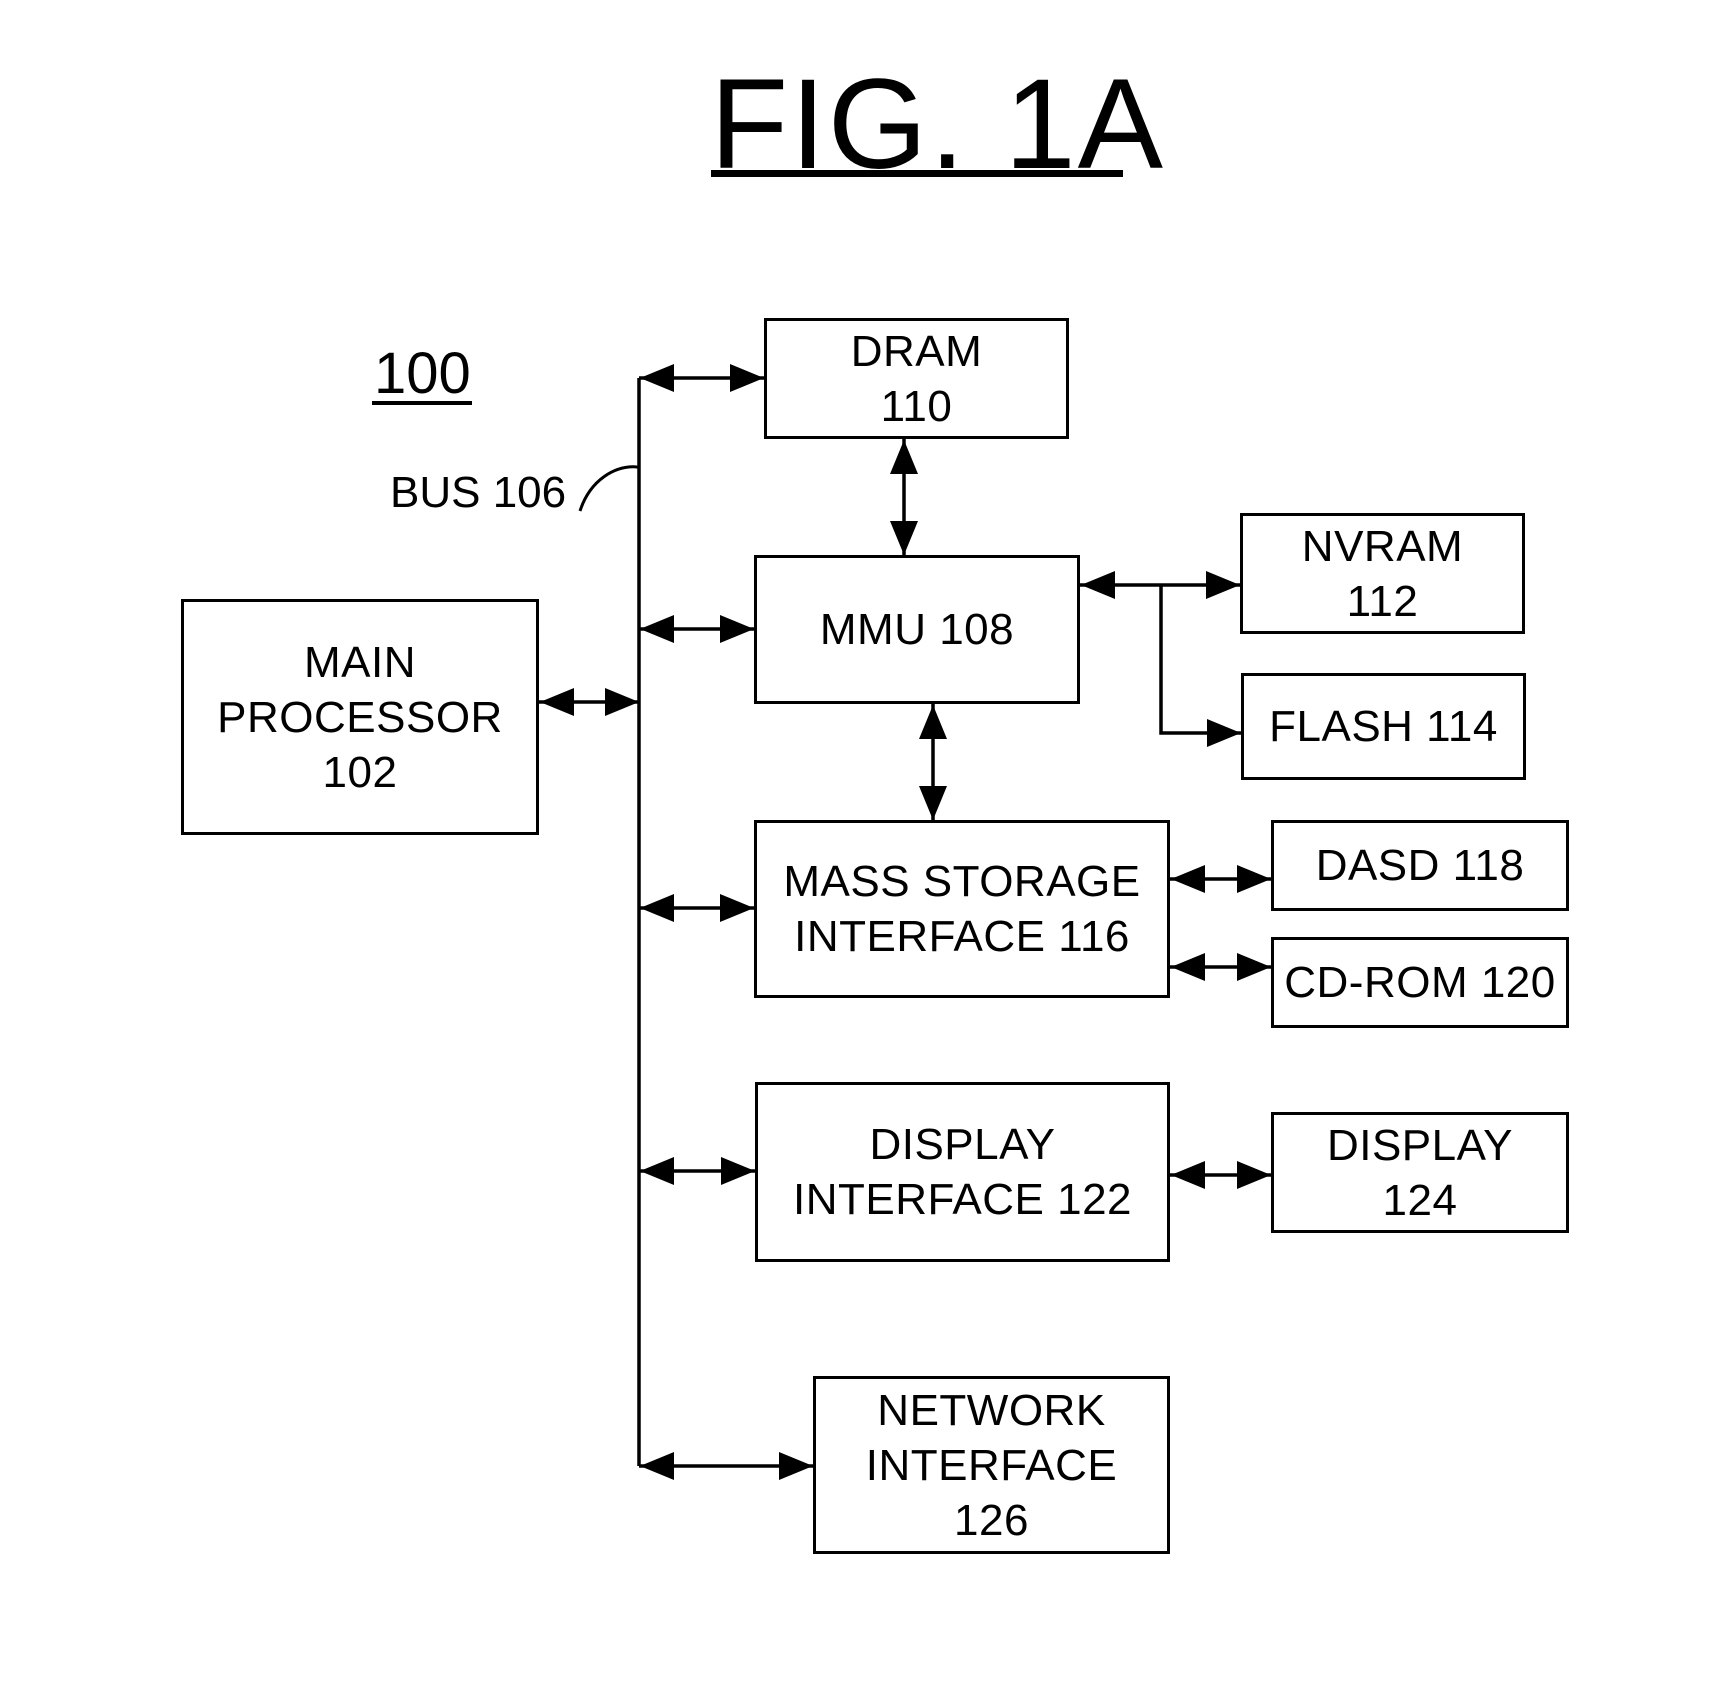 Image resolution: width=1729 pixels, height=1693 pixels. What do you see at coordinates (1188, 1175) in the screenshot?
I see `display-interface-display-arrow-left-icon` at bounding box center [1188, 1175].